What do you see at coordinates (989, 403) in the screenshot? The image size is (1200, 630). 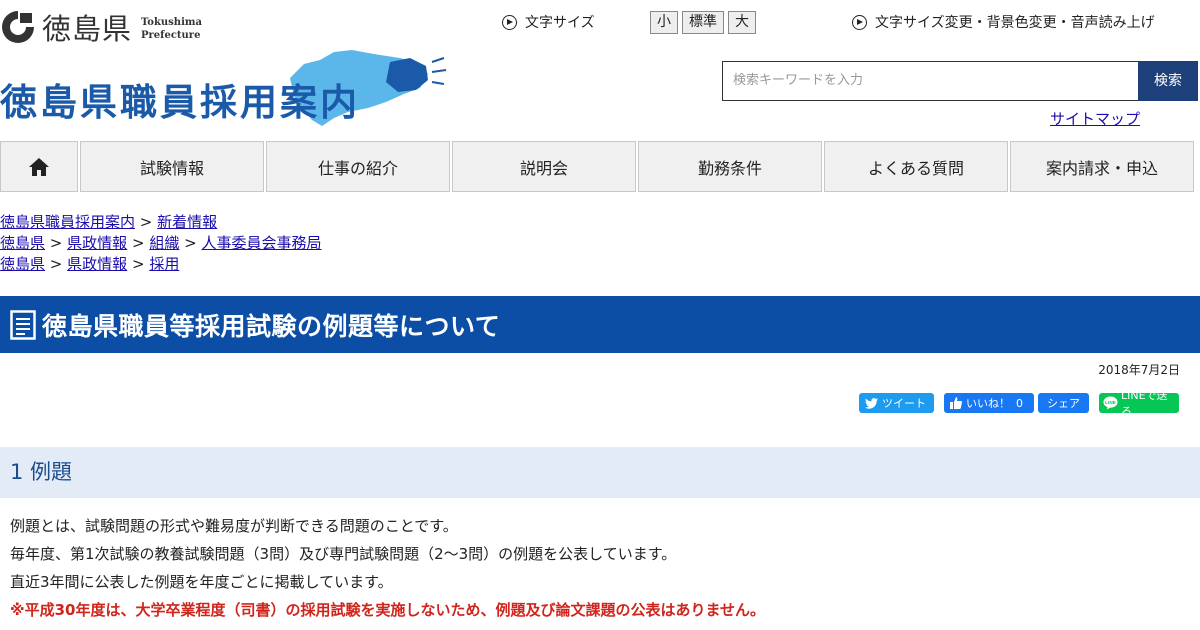 I see `facebook-like-button: いいね！ 0` at bounding box center [989, 403].